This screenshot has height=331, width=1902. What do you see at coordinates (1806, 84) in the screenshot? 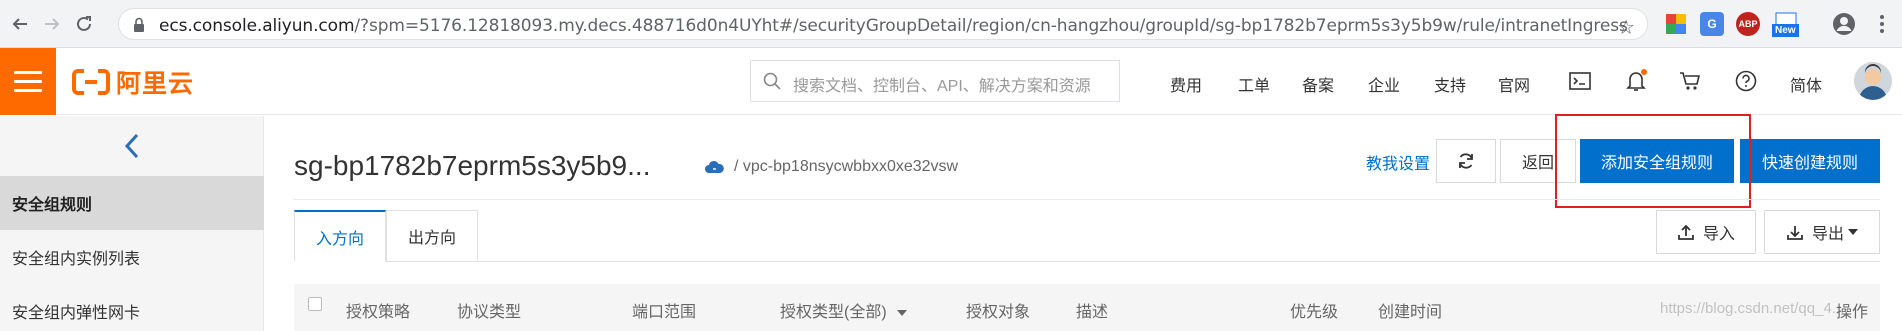
I see `language-switch: 简体` at bounding box center [1806, 84].